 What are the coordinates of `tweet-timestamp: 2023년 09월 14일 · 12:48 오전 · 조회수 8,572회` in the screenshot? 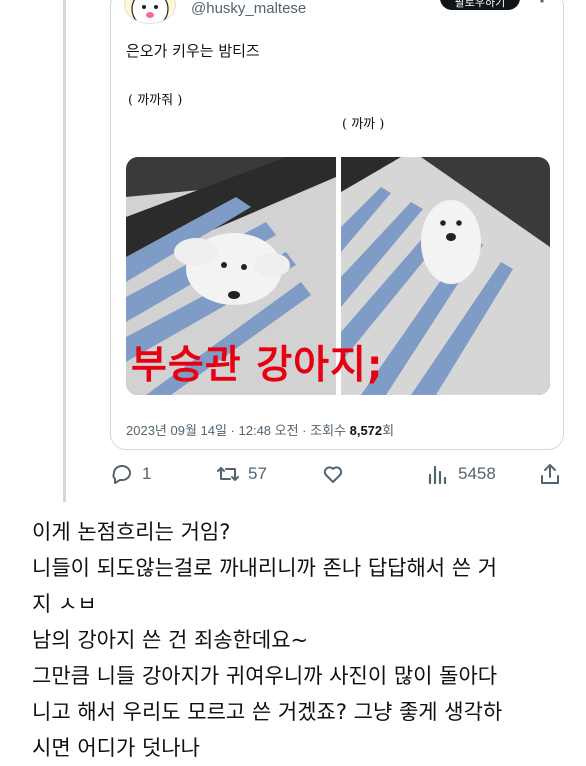 It's located at (260, 429).